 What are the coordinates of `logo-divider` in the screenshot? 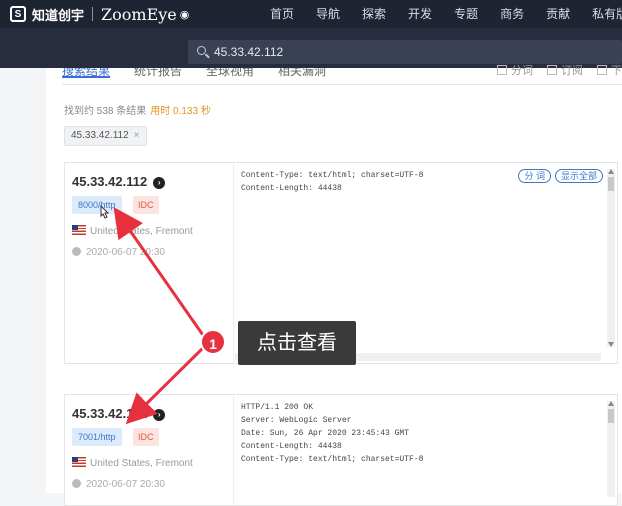 It's located at (93, 14).